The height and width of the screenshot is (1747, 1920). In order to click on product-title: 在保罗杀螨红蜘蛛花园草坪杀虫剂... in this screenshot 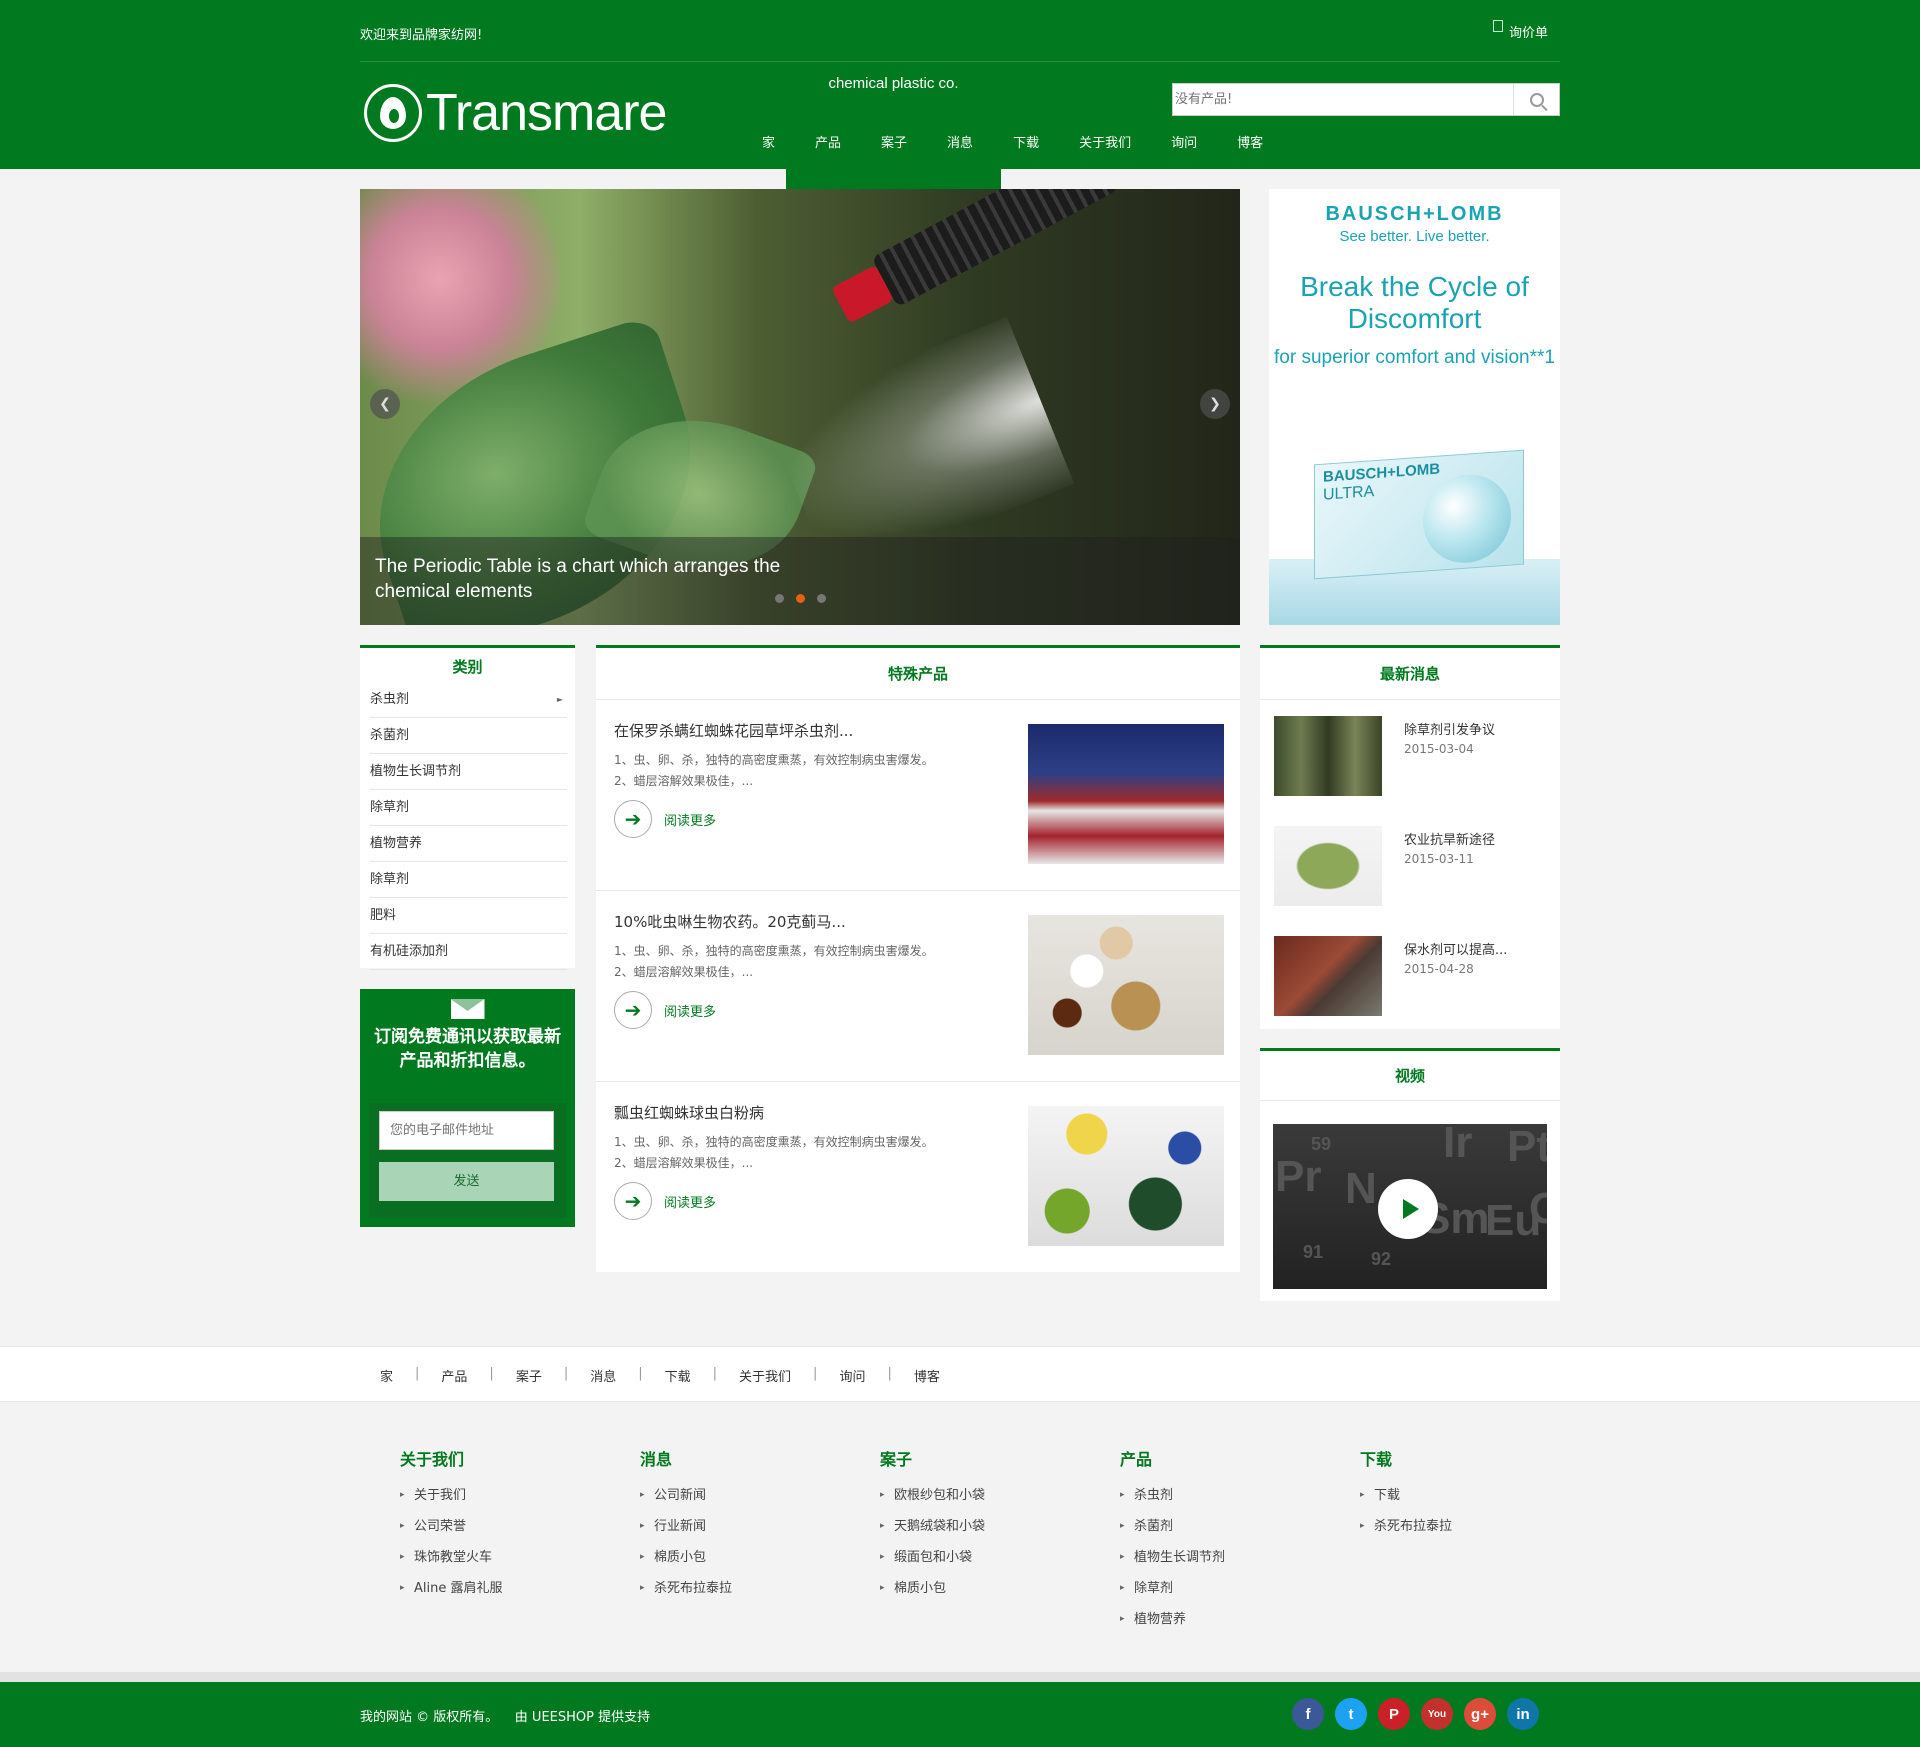, I will do `click(733, 730)`.